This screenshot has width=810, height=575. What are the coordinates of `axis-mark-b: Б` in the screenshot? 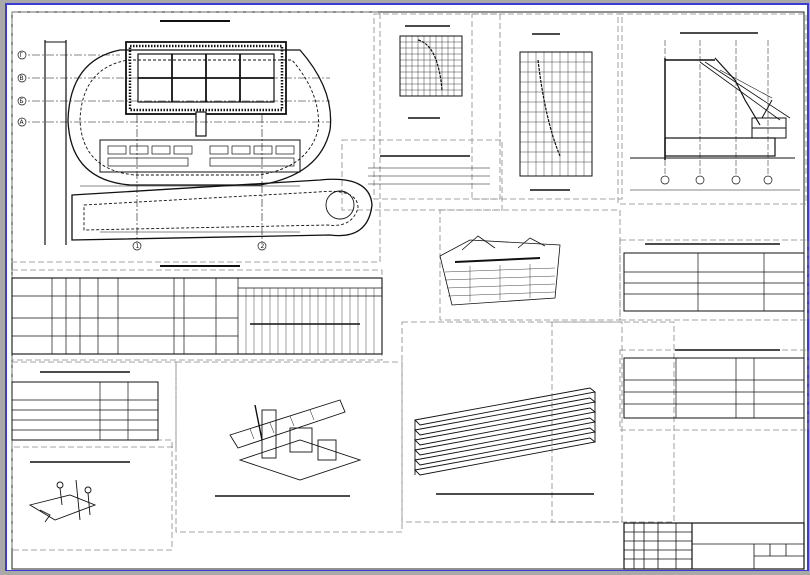 It's located at (22, 101).